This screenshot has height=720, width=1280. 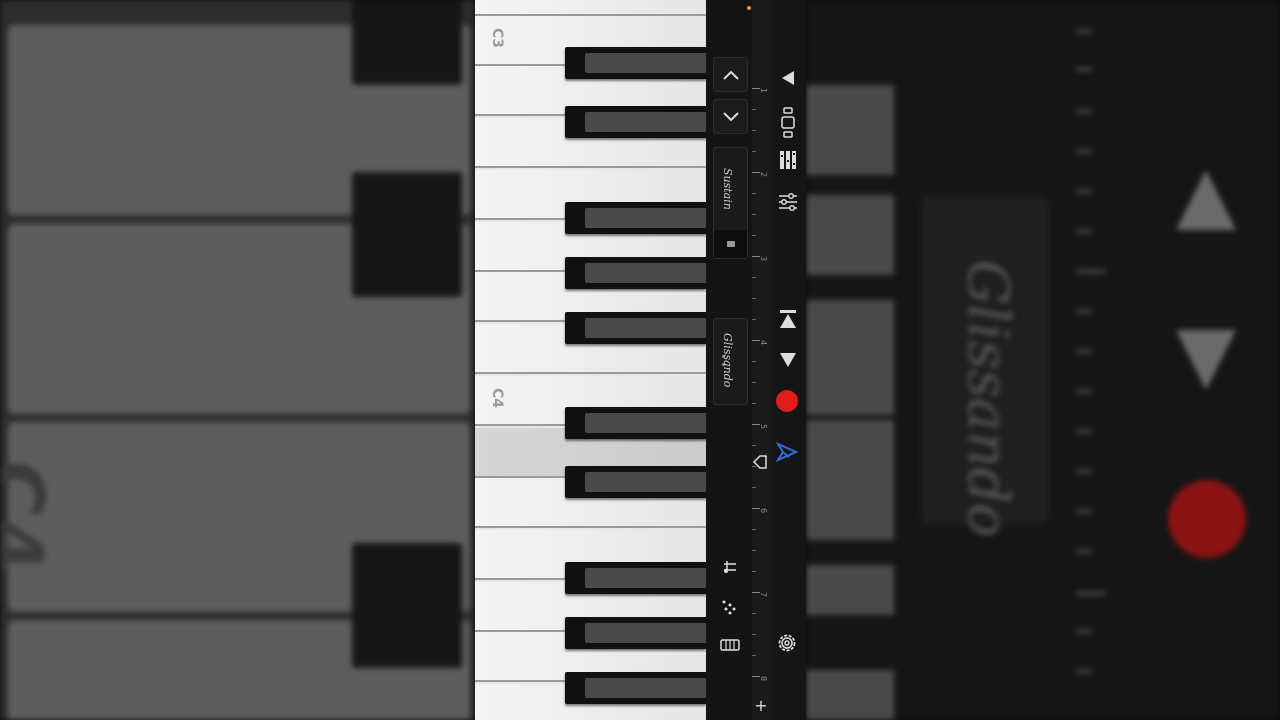 What do you see at coordinates (762, 360) in the screenshot?
I see `timeline-ruler` at bounding box center [762, 360].